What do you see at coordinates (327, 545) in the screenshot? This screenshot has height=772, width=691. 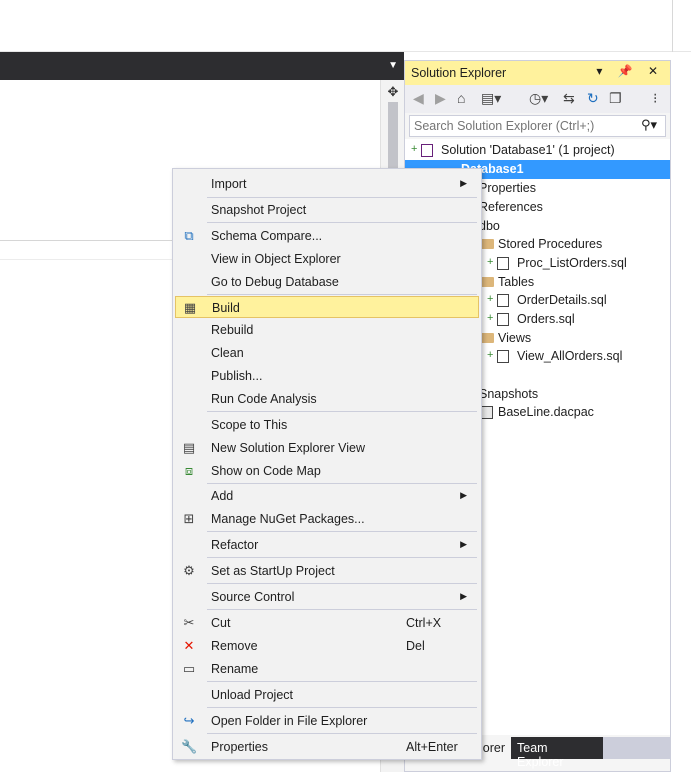 I see `menu-item-refactor: Refactor ▶` at bounding box center [327, 545].